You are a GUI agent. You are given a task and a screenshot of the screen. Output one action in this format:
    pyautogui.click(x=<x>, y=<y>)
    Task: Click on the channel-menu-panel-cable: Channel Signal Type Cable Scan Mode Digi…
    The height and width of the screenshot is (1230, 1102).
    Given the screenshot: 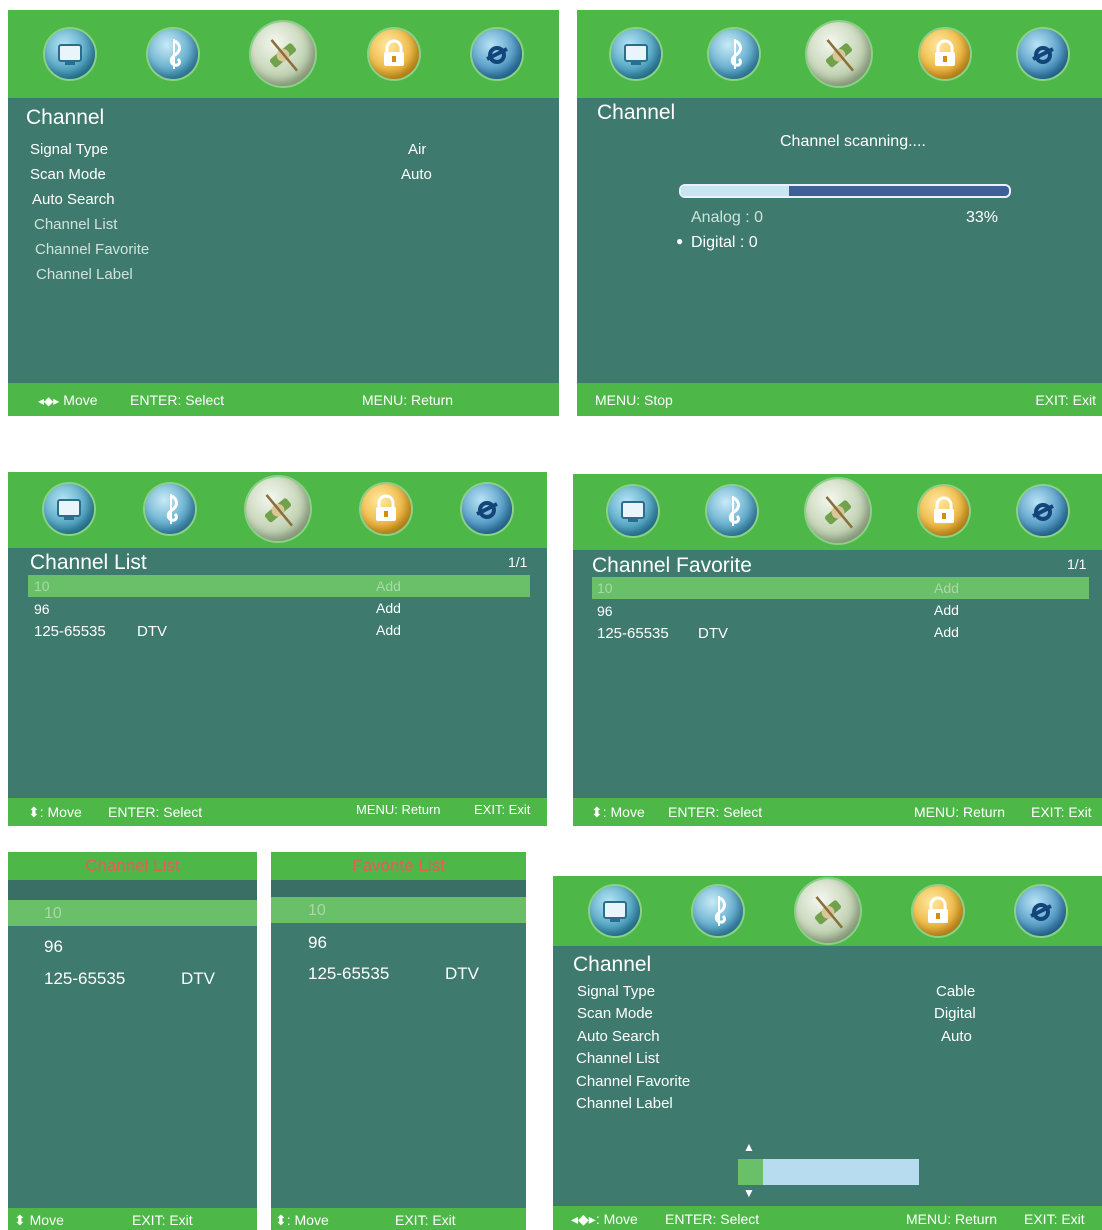 What is the action you would take?
    pyautogui.click(x=827, y=1053)
    